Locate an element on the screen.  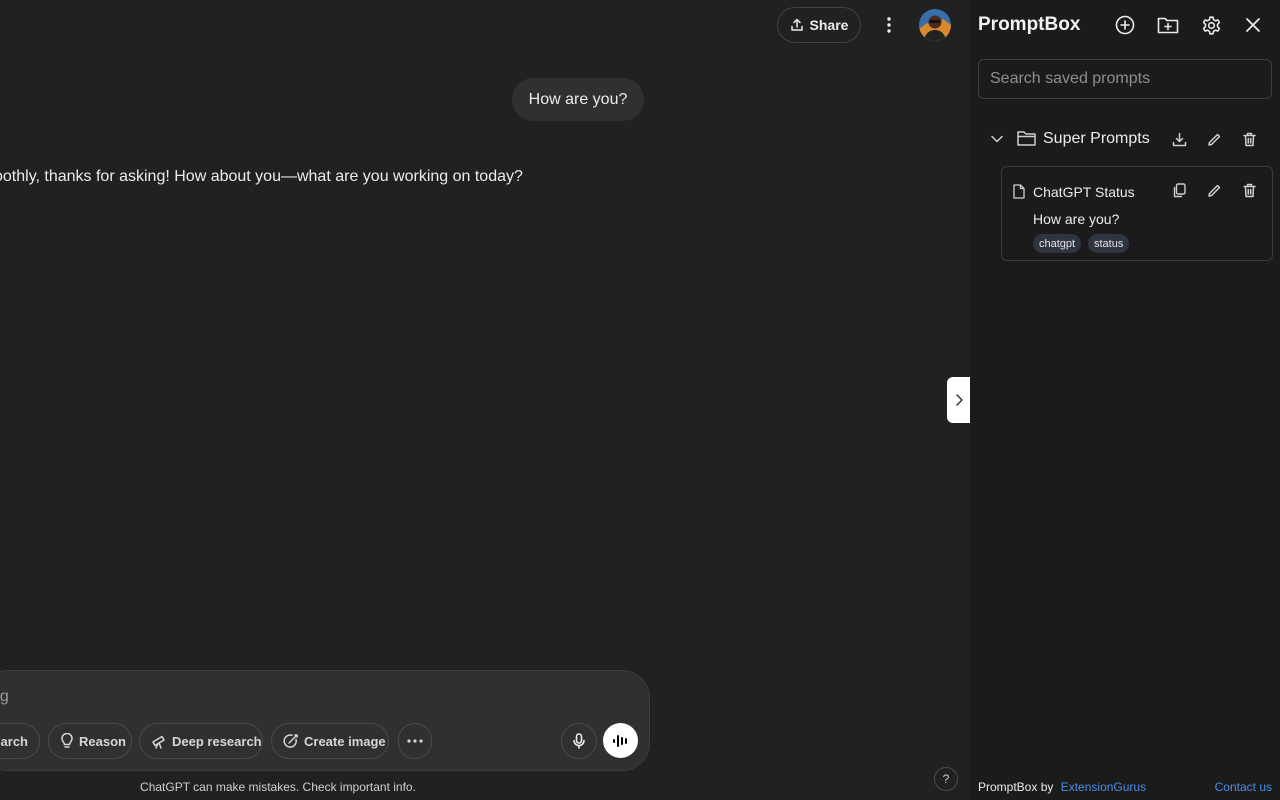
plus-circle-icon is located at coordinates (1125, 25).